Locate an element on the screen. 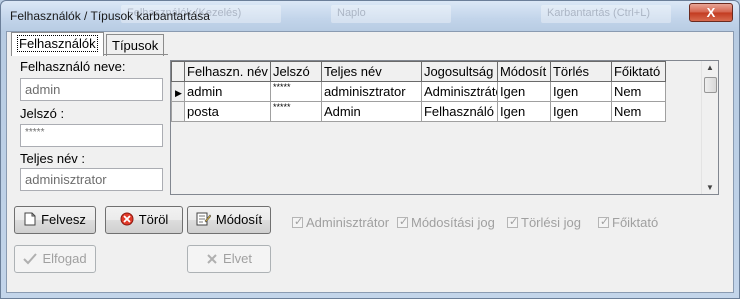 The height and width of the screenshot is (299, 740). username-label: Felhasználó neve: is located at coordinates (73, 66).